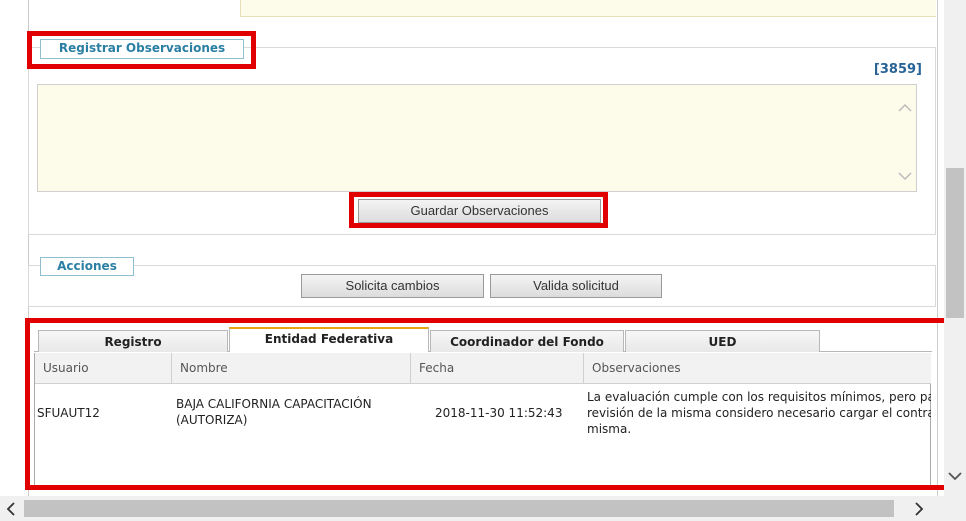 The width and height of the screenshot is (966, 521). What do you see at coordinates (87, 266) in the screenshot?
I see `acciones-legend: Acciones` at bounding box center [87, 266].